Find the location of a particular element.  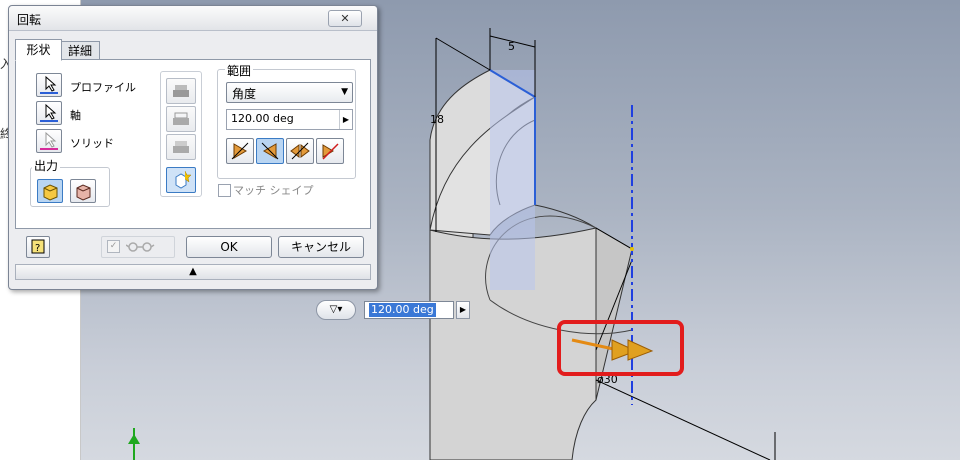

direction2-icon is located at coordinates (270, 151).